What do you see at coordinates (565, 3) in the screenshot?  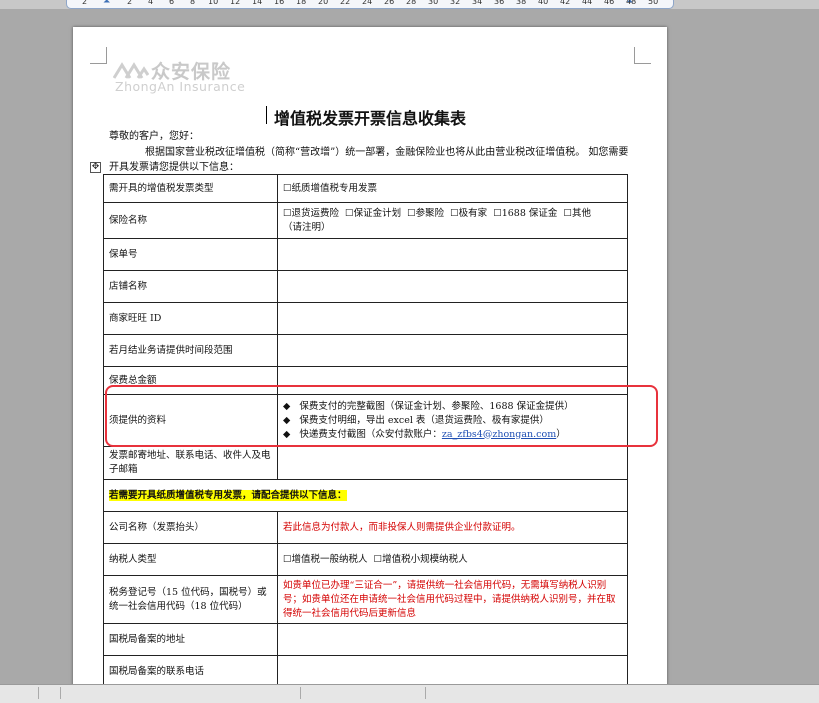 I see `ruler-number: 42` at bounding box center [565, 3].